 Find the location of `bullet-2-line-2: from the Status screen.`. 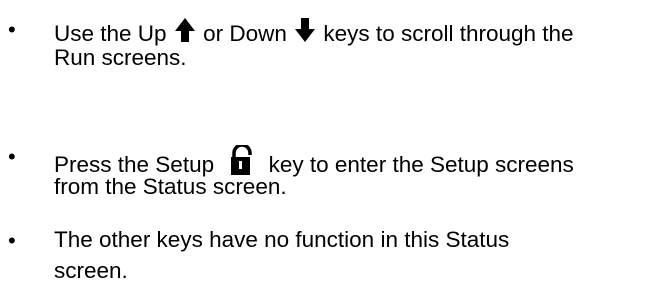

bullet-2-line-2: from the Status screen. is located at coordinates (170, 186).